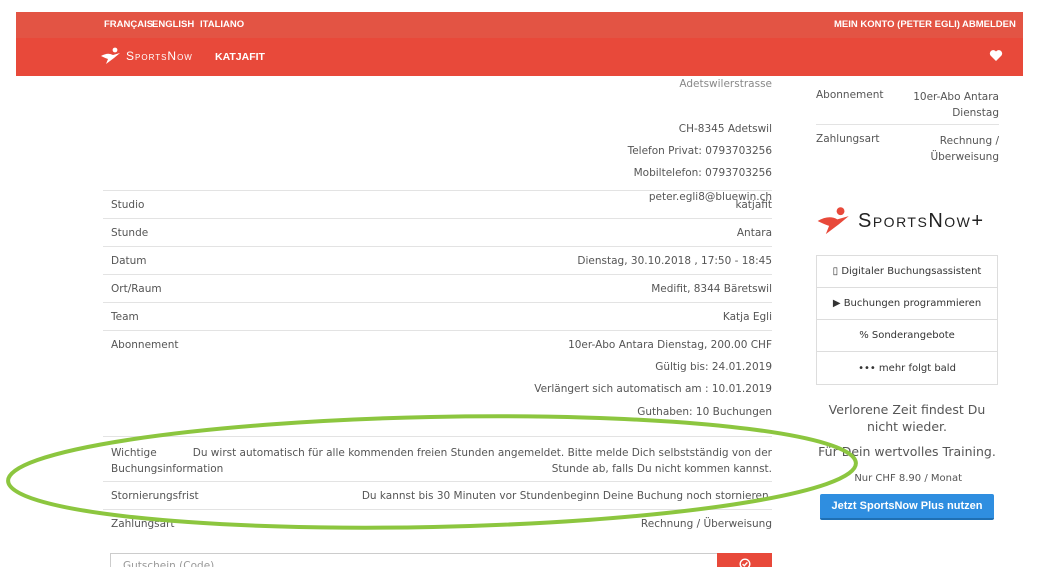  I want to click on date-label: Datum, so click(129, 261).